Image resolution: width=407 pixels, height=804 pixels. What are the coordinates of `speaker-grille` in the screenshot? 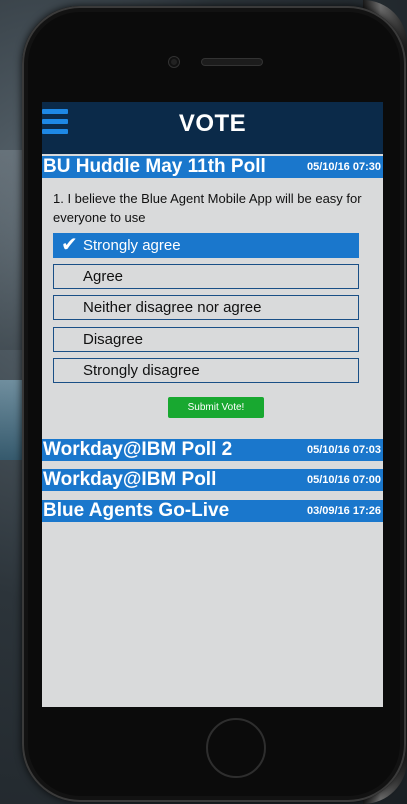 It's located at (232, 62).